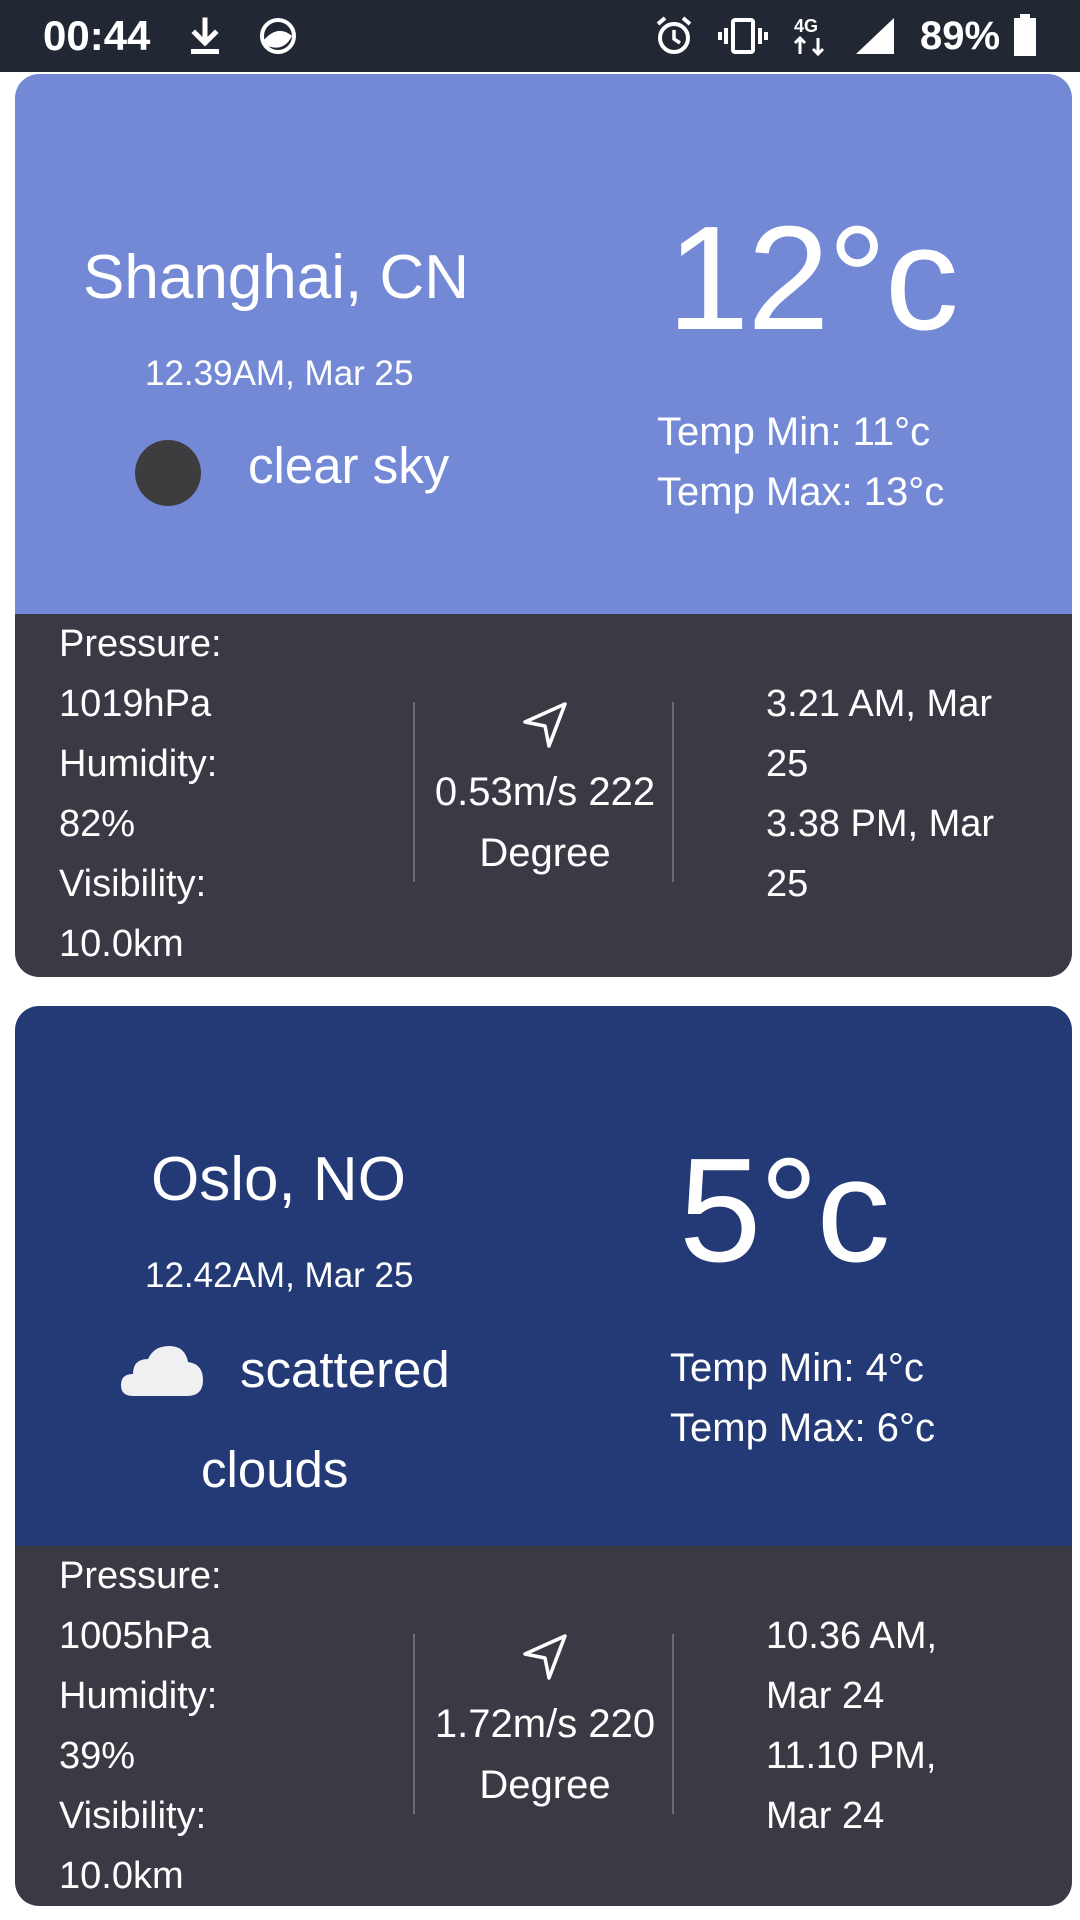 The width and height of the screenshot is (1080, 1920). Describe the element at coordinates (794, 432) in the screenshot. I see `temp-min: Temp Min: 11°c` at that location.